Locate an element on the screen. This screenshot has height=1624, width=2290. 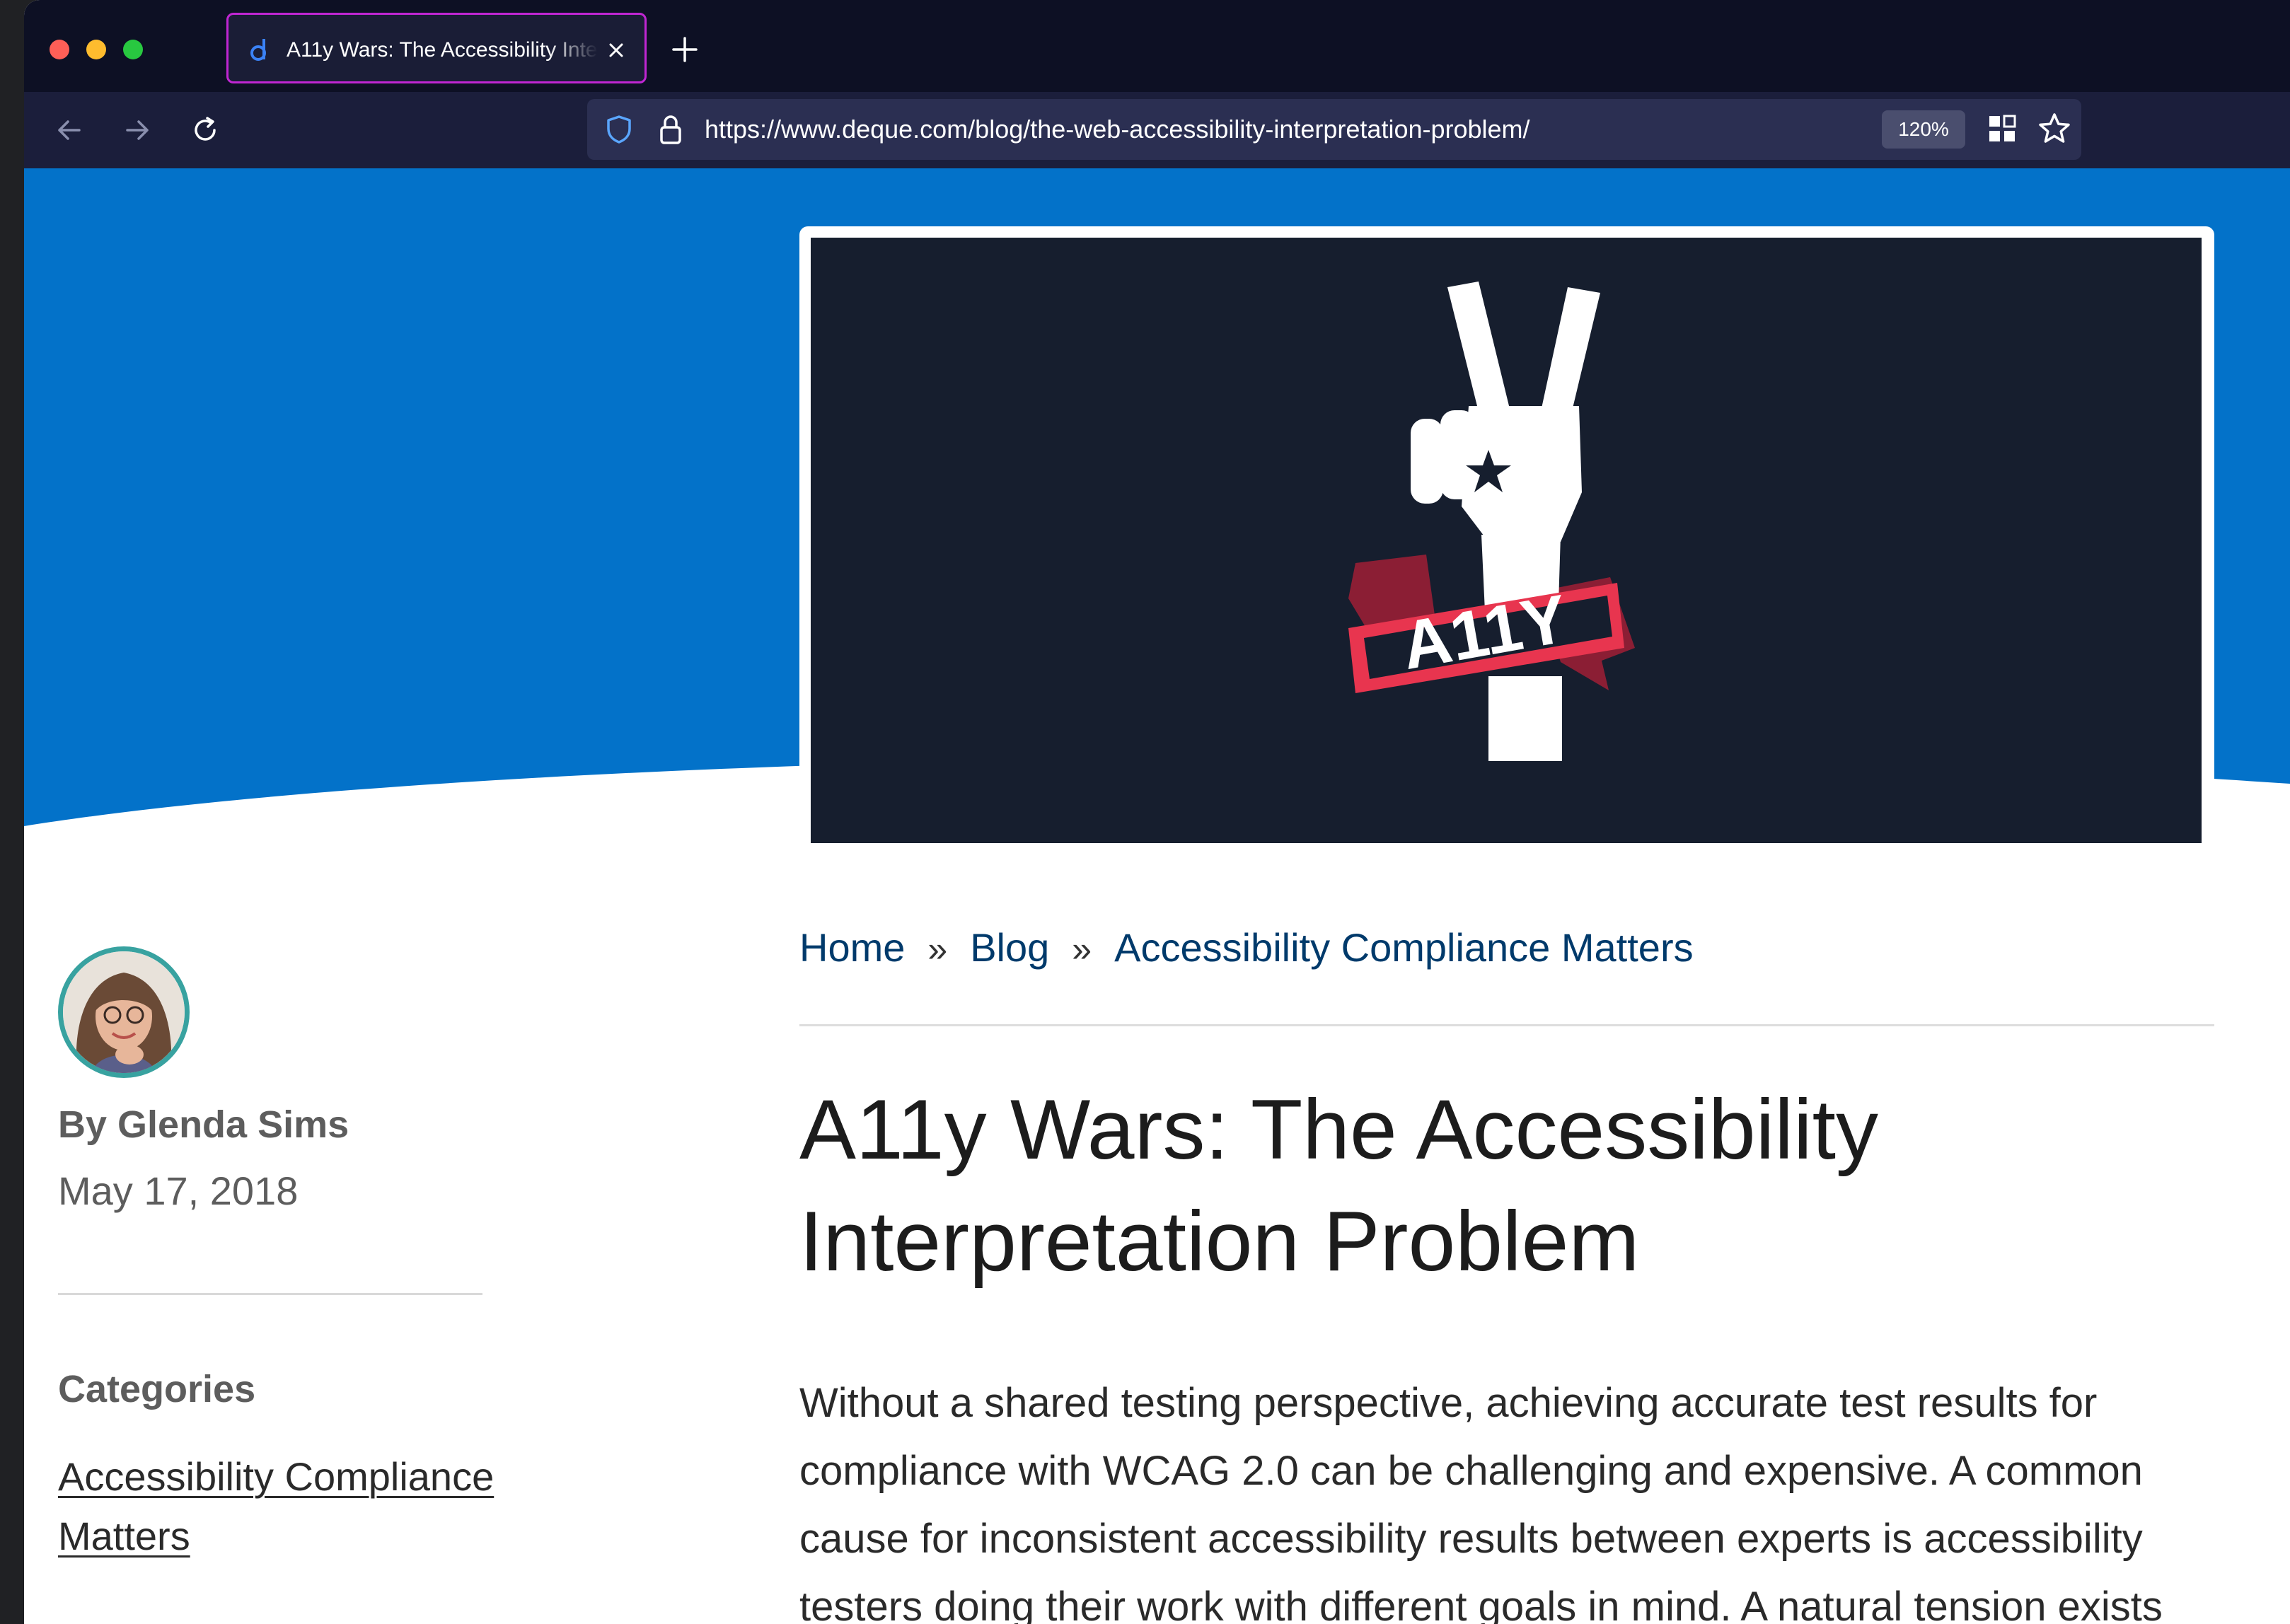
categories-heading: Categories is located at coordinates (157, 1389).